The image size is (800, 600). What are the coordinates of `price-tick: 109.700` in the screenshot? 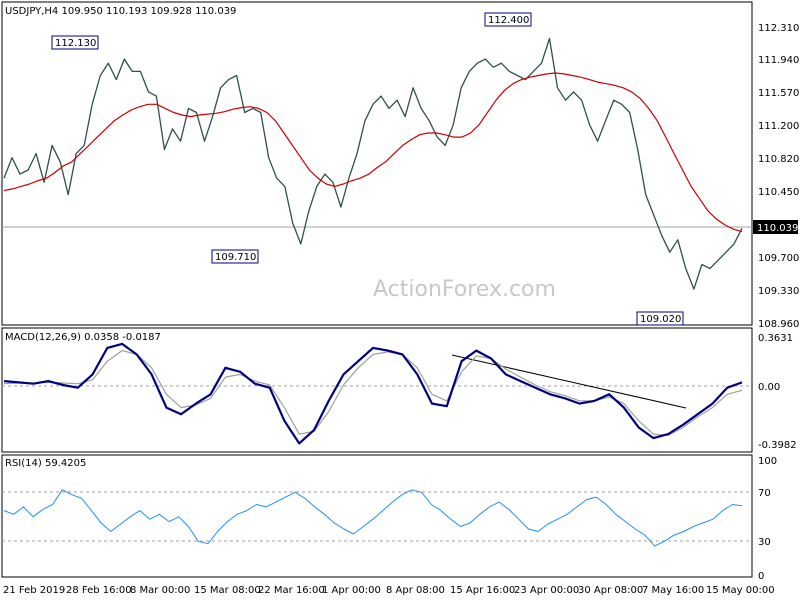 It's located at (778, 258).